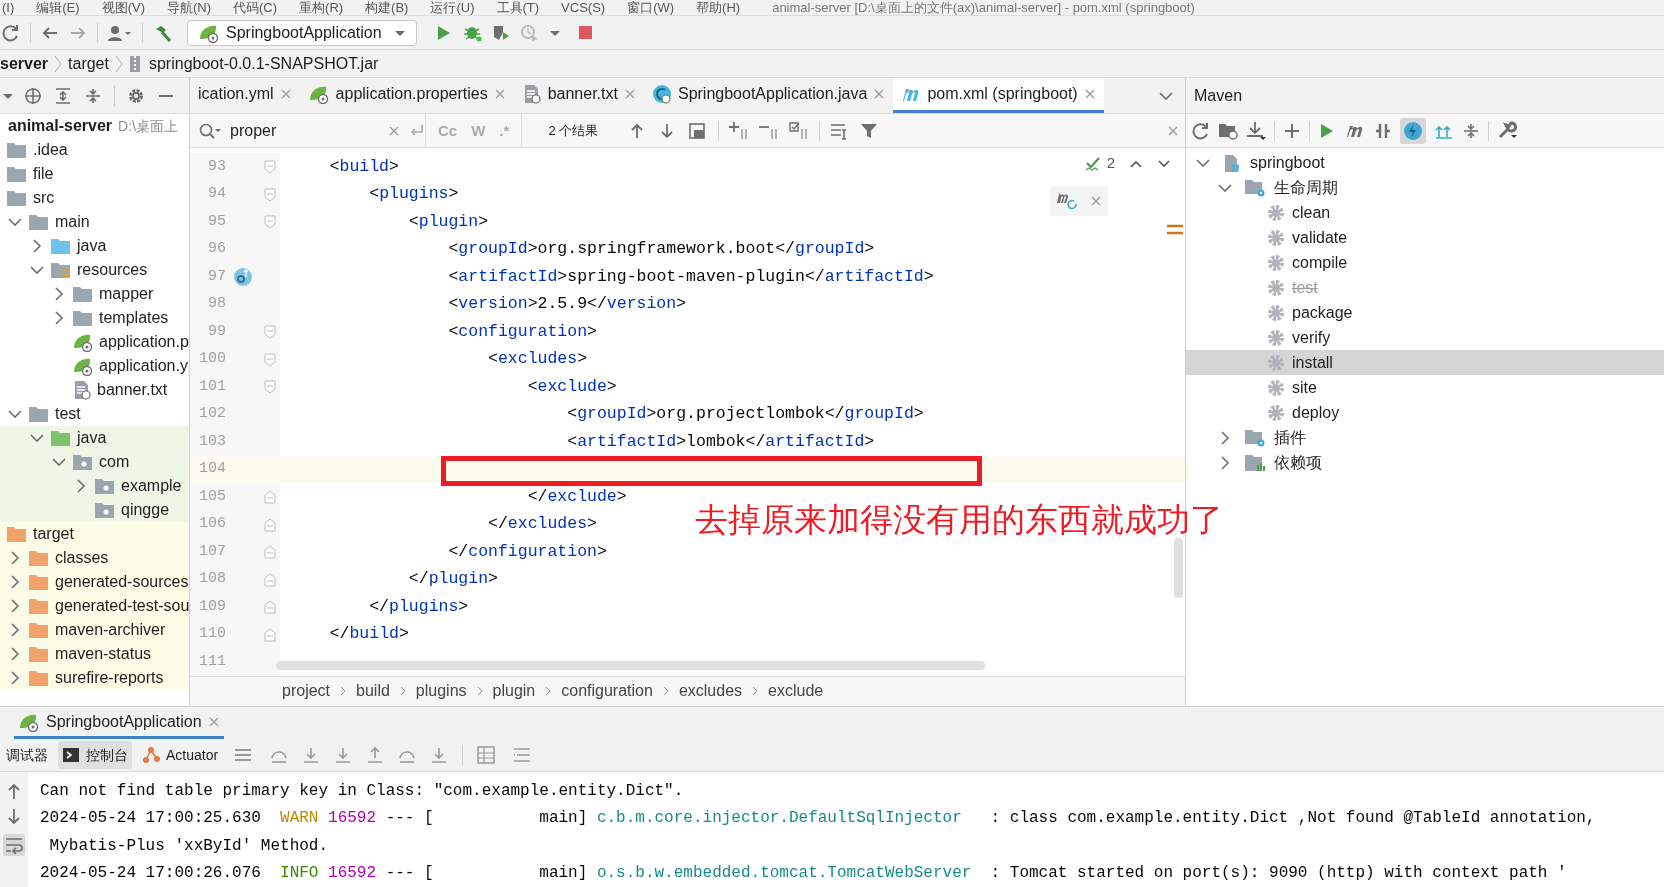 This screenshot has height=887, width=1664. What do you see at coordinates (33, 95) in the screenshot?
I see `locate-target-icon` at bounding box center [33, 95].